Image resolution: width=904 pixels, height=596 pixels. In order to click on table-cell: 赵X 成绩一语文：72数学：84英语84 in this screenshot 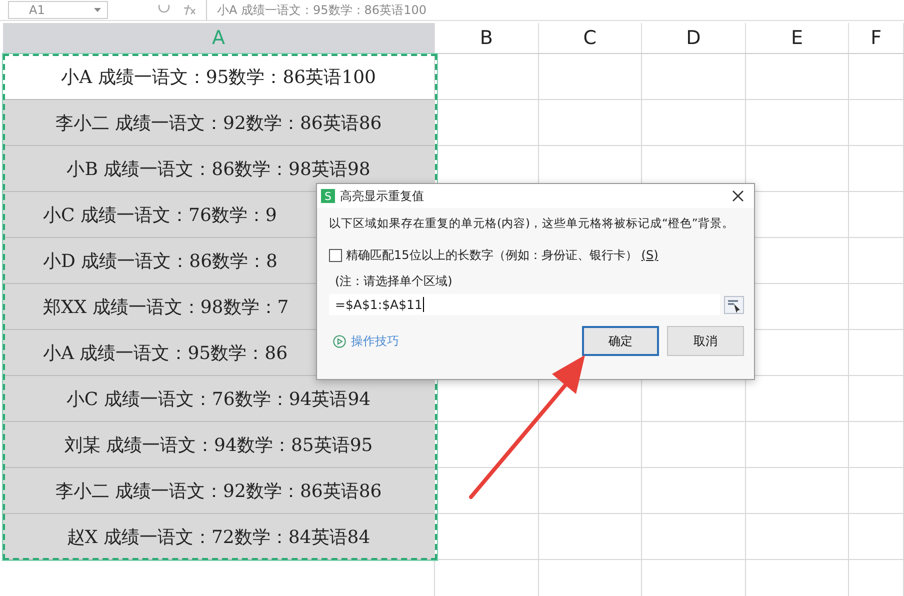, I will do `click(219, 537)`.